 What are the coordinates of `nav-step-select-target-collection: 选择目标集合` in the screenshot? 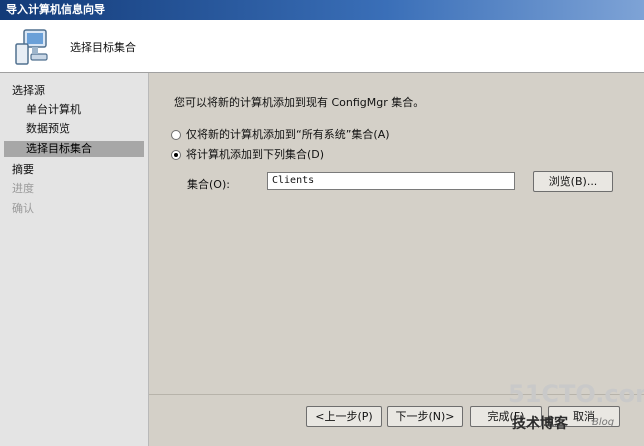 It's located at (74, 149).